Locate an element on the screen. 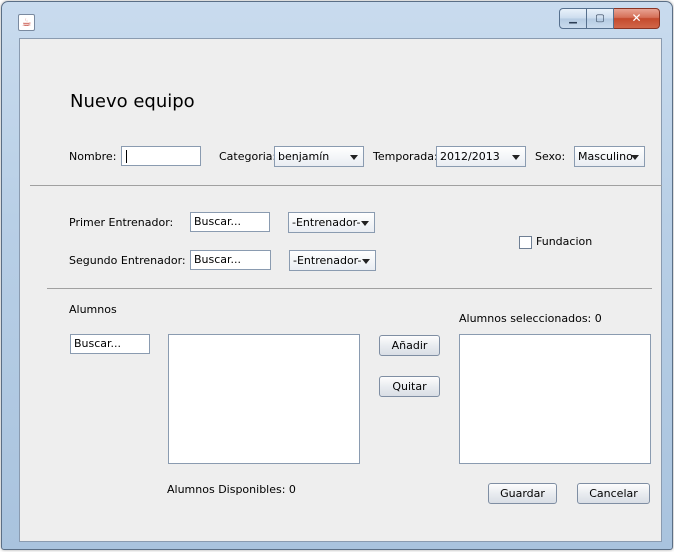  temporada-select: 2012/2013 is located at coordinates (481, 156).